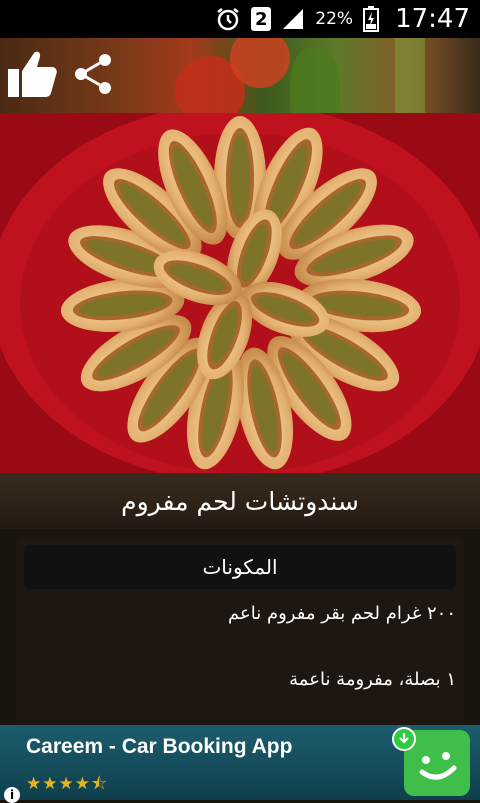  I want to click on clock: 17:47, so click(432, 19).